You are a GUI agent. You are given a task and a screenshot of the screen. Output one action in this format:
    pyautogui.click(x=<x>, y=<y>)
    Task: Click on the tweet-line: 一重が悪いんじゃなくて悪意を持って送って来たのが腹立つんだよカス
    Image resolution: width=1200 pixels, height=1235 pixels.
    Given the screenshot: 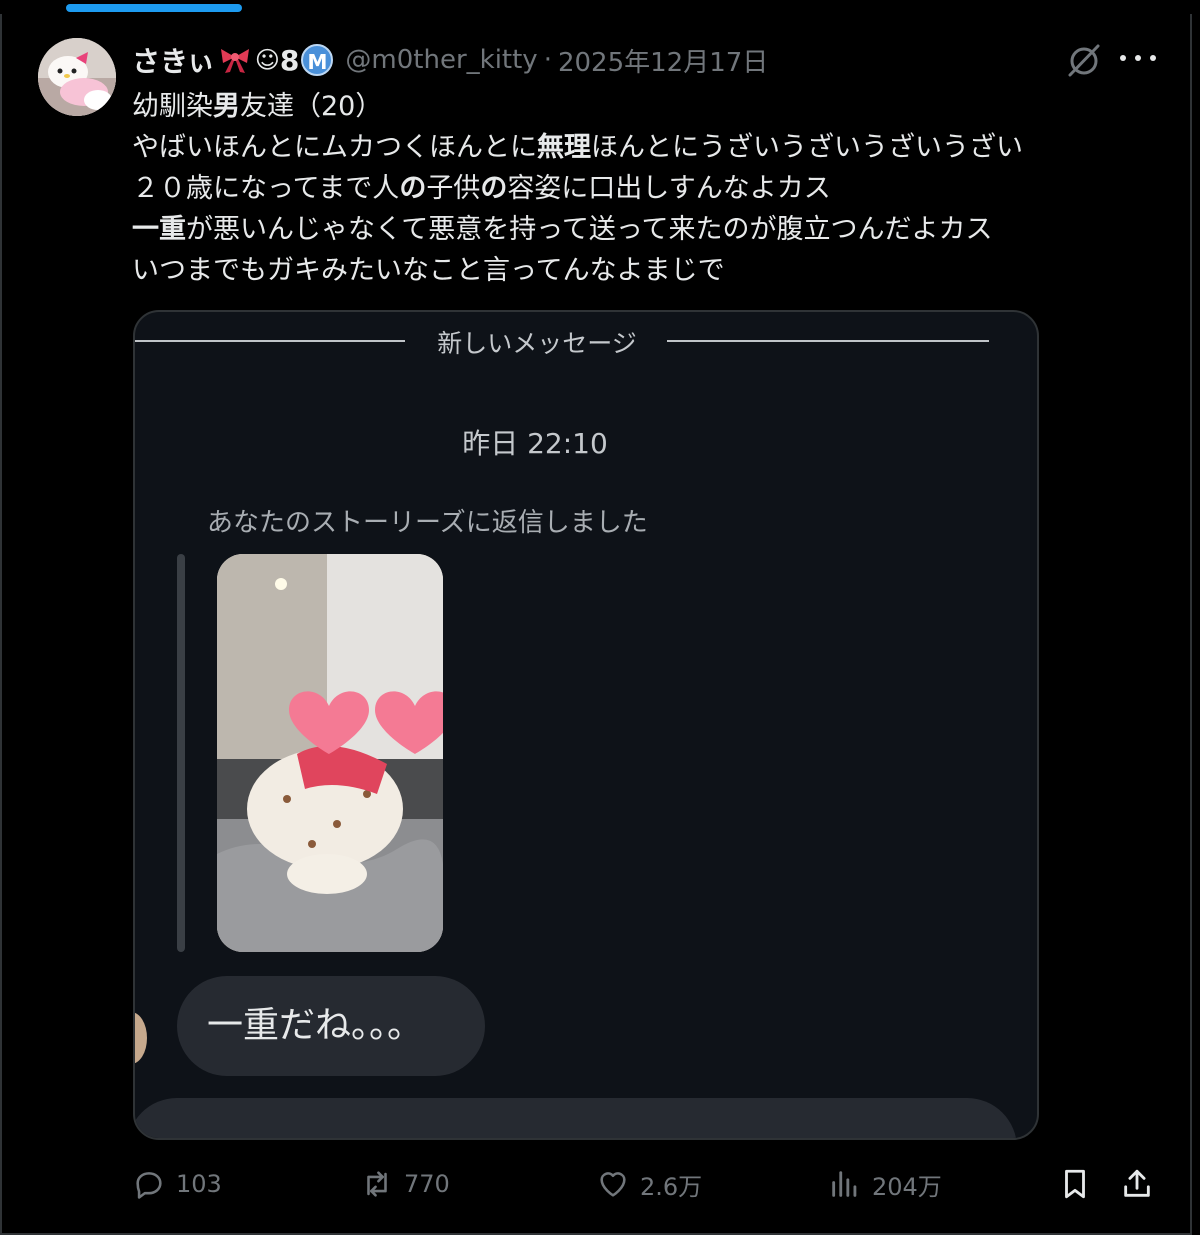 What is the action you would take?
    pyautogui.click(x=562, y=229)
    